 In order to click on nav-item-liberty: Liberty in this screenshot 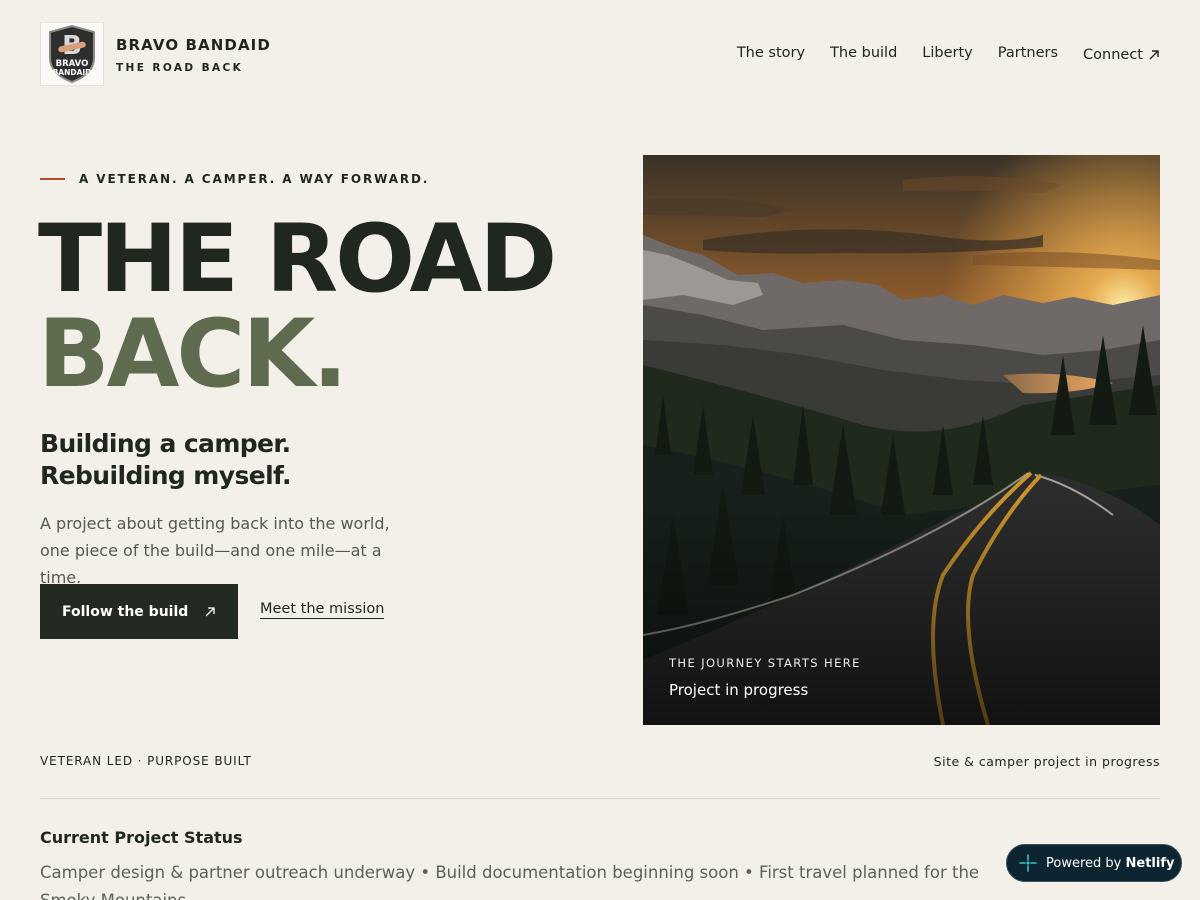, I will do `click(947, 53)`.